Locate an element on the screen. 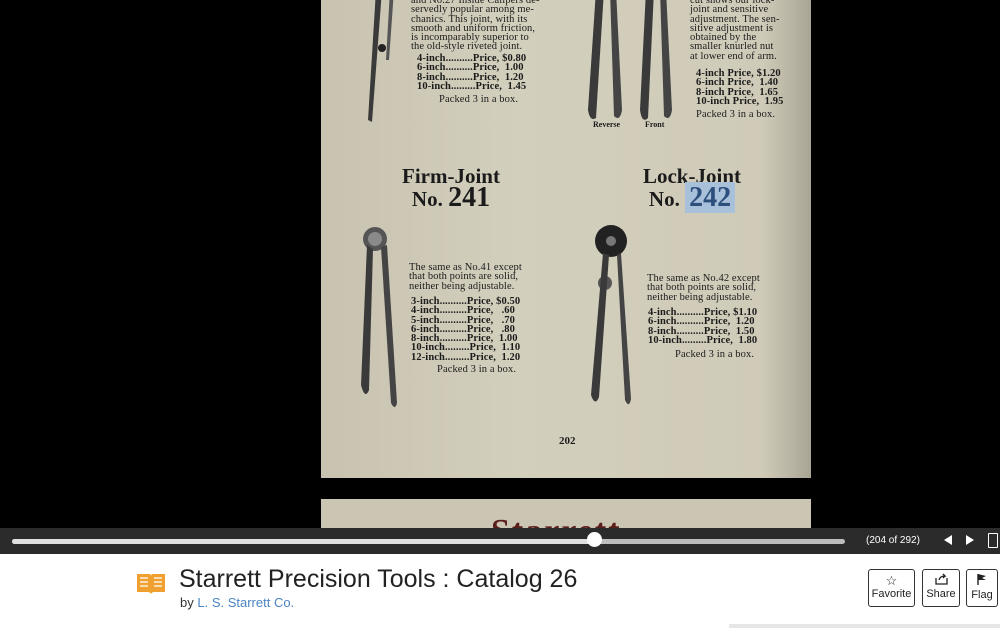 This screenshot has height=628, width=1000. triangle-right-icon is located at coordinates (970, 540).